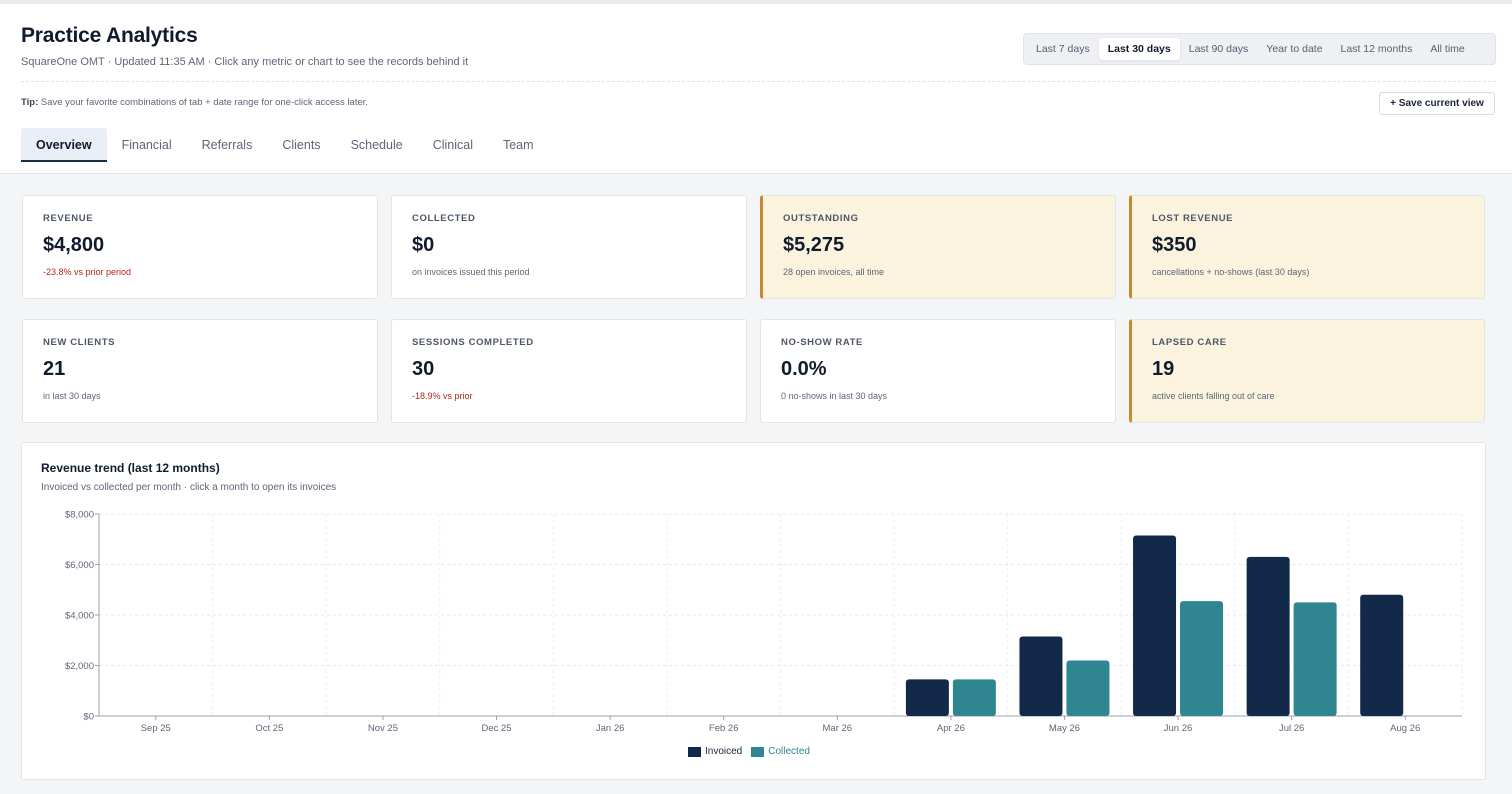 The height and width of the screenshot is (794, 1512). I want to click on tab-financial: Financial, so click(147, 145).